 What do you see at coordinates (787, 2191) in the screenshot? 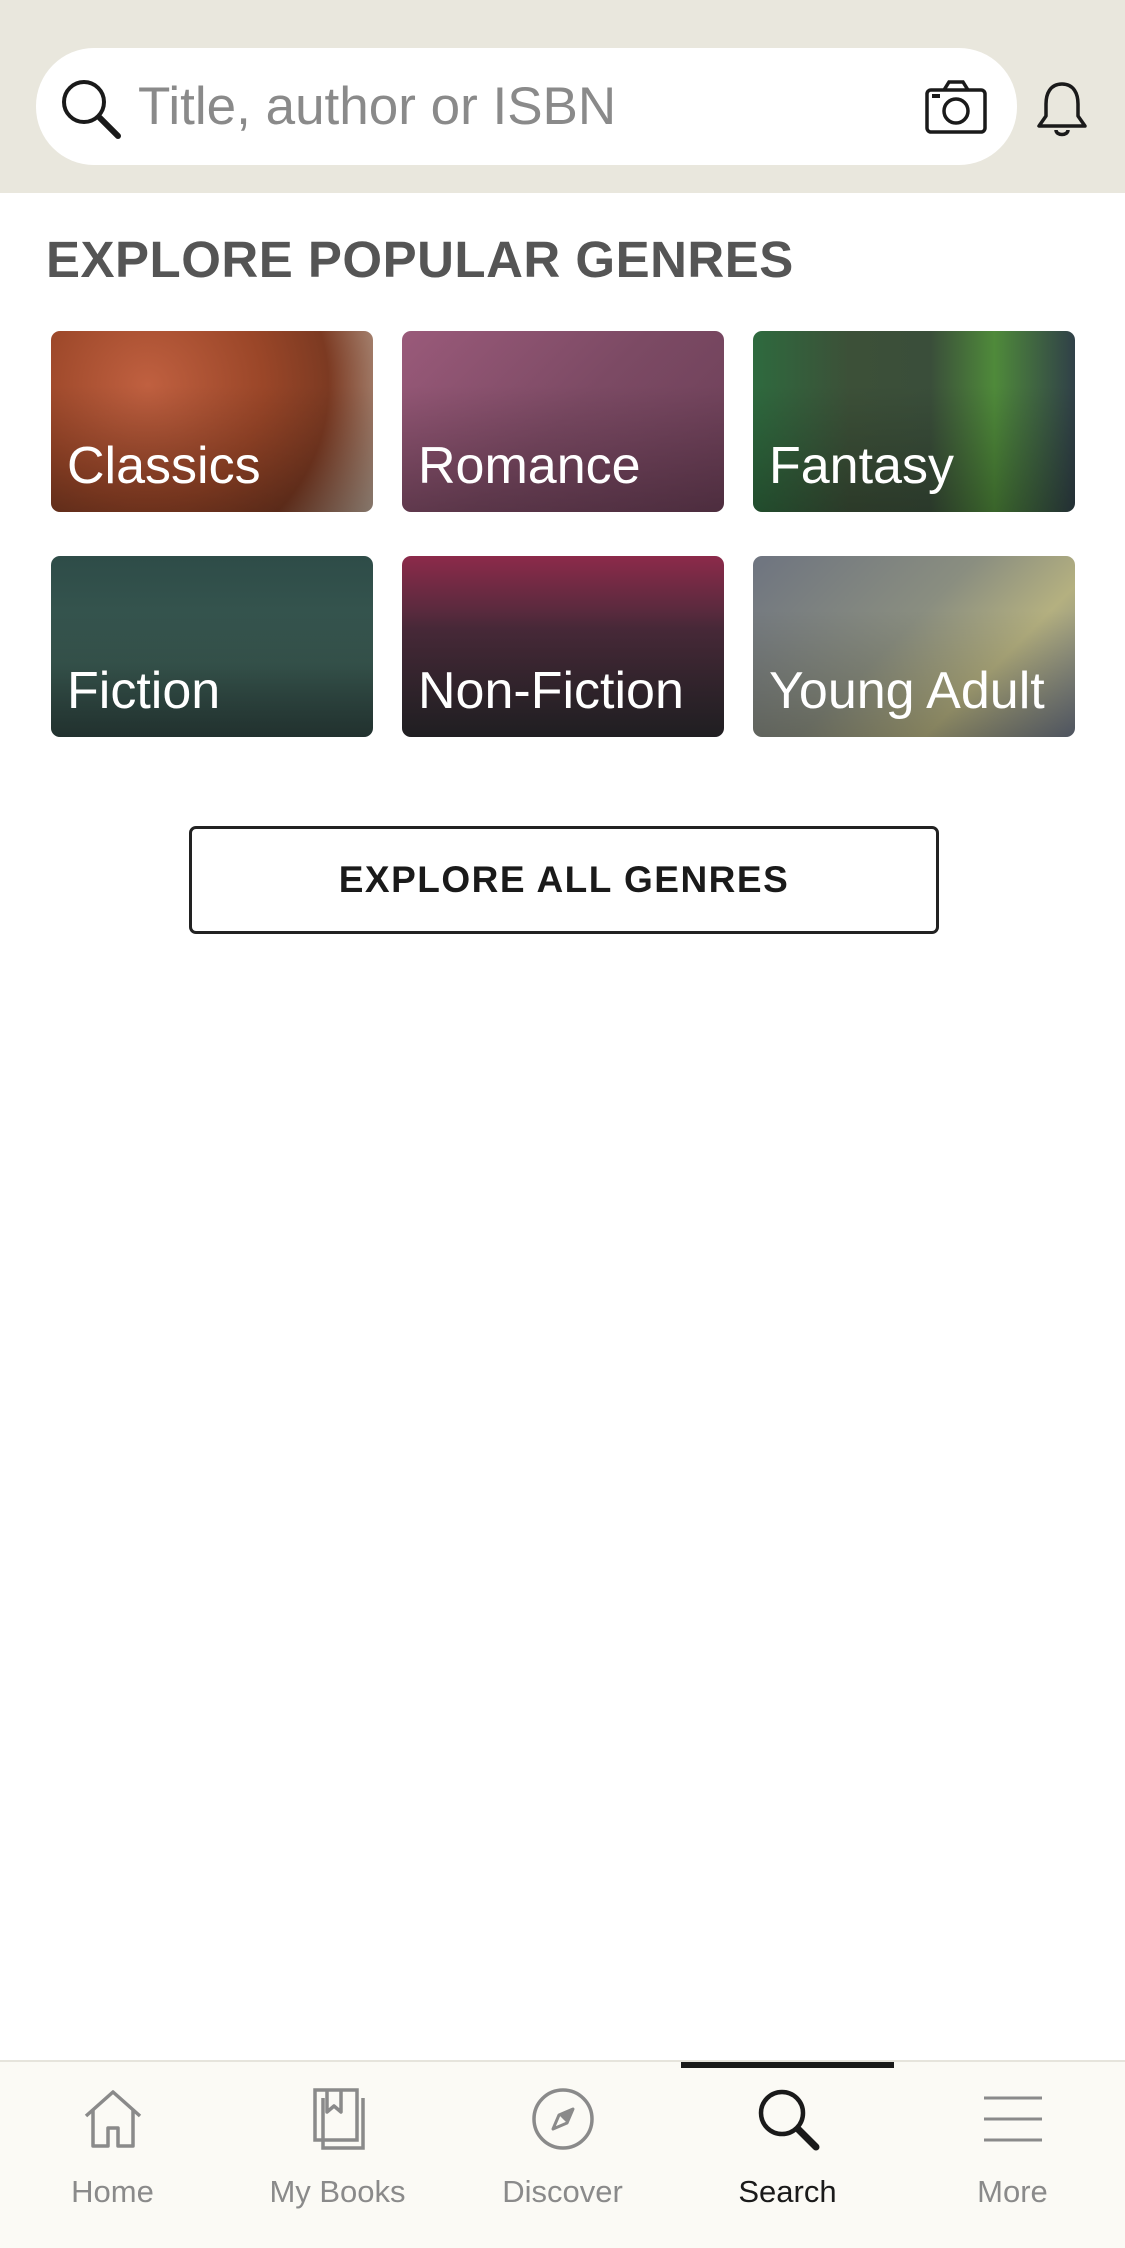
I see `tab-label: Search` at bounding box center [787, 2191].